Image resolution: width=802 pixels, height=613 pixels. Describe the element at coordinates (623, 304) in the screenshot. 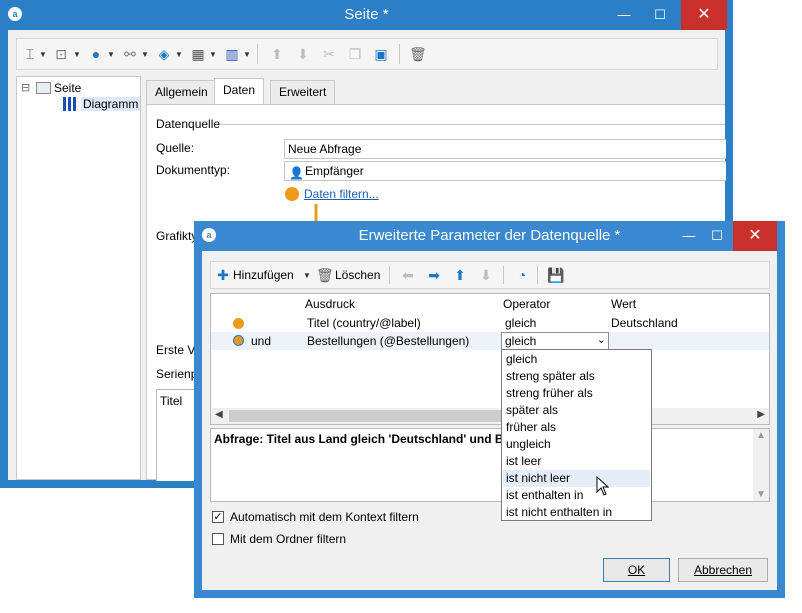

I see `grid-header-wert: Wert` at that location.